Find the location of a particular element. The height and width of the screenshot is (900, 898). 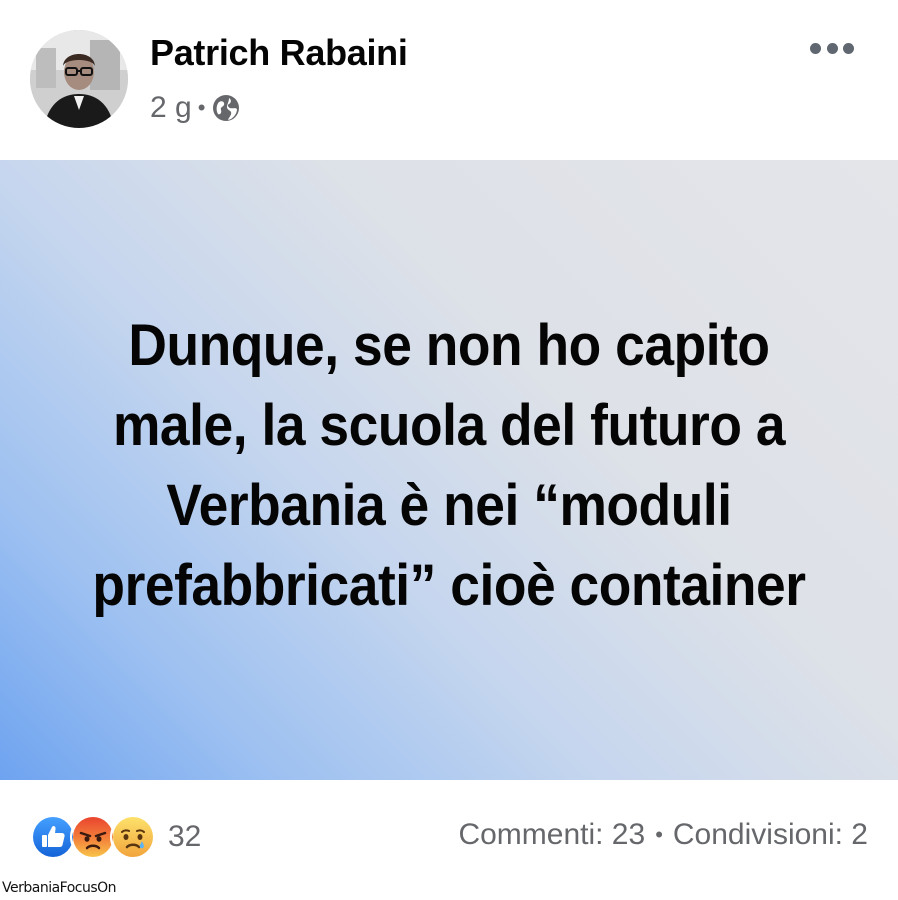

globe-icon is located at coordinates (226, 108).